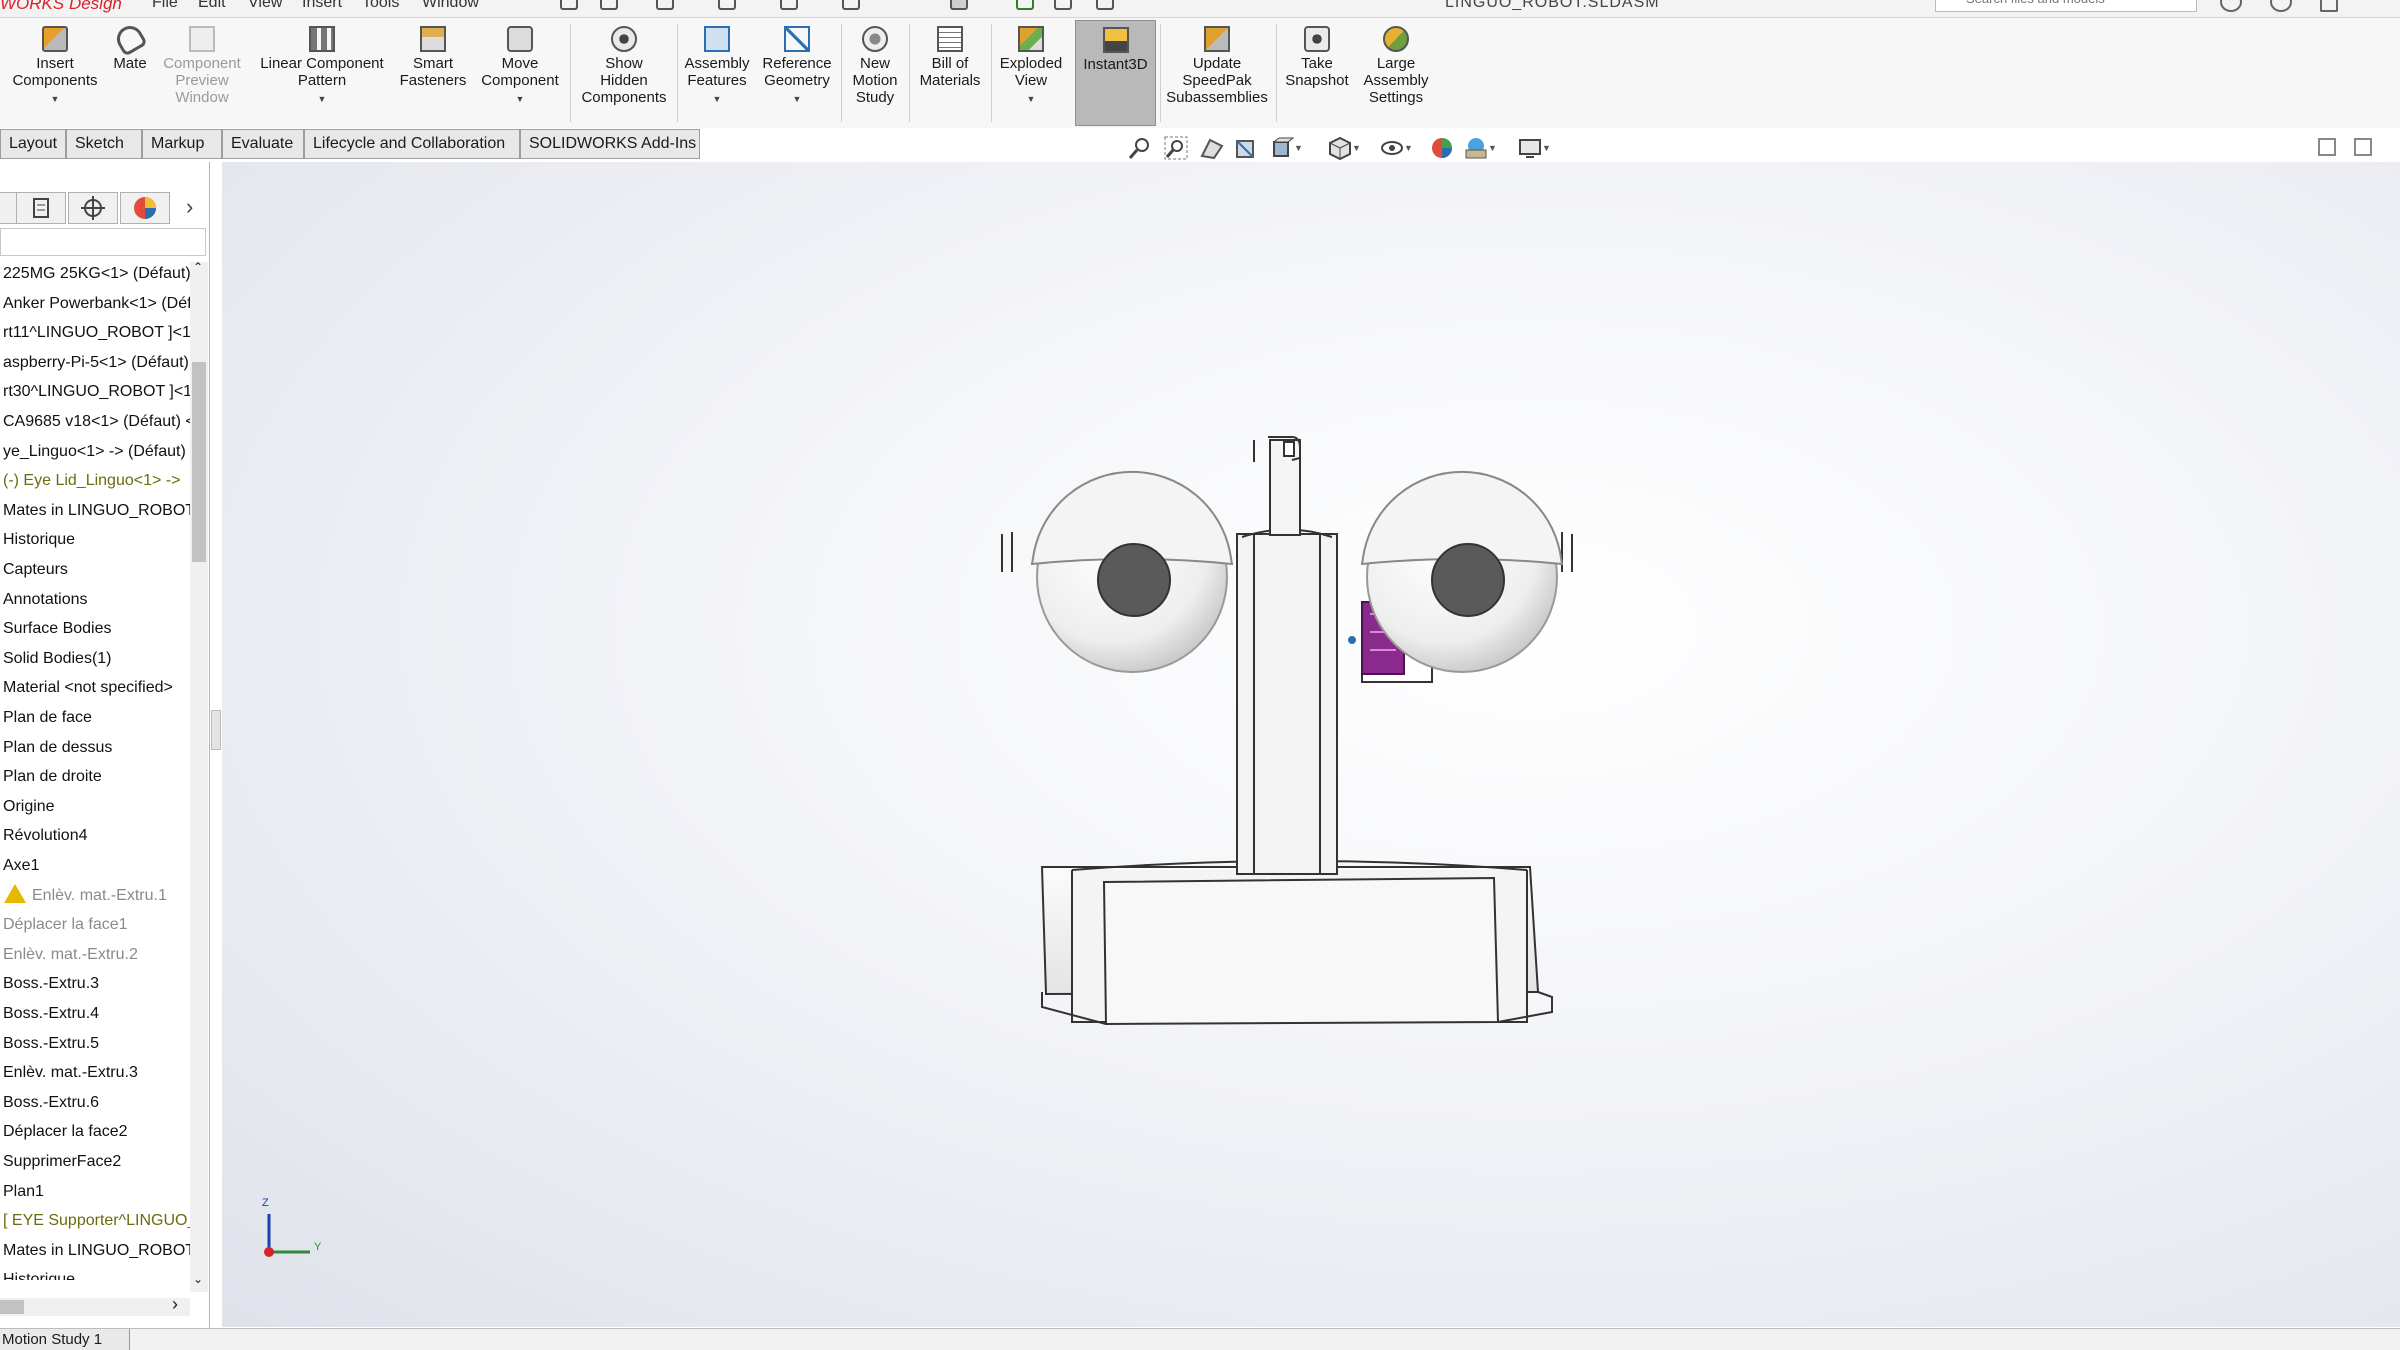 Image resolution: width=2400 pixels, height=1350 pixels. What do you see at coordinates (199, 462) in the screenshot?
I see `scrollbar-thumb` at bounding box center [199, 462].